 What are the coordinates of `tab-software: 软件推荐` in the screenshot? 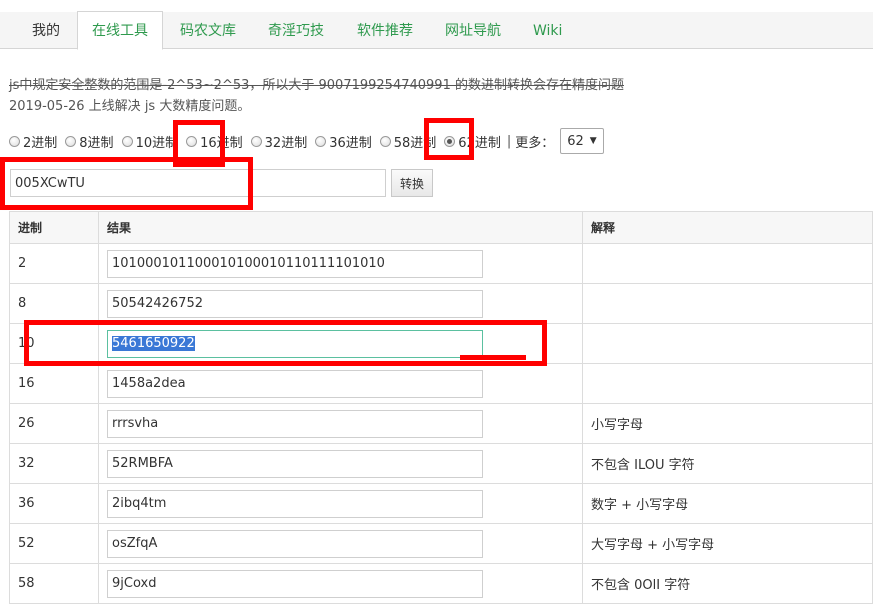 It's located at (385, 30).